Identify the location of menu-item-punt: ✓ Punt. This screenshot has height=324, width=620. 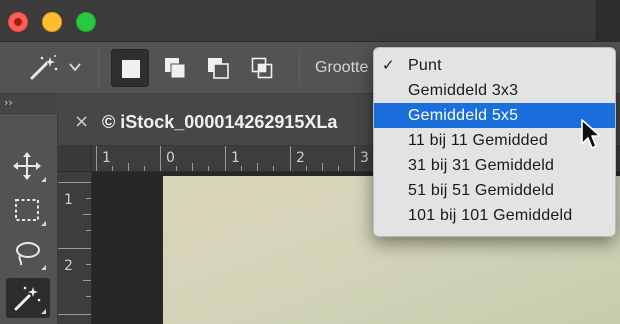
(494, 65).